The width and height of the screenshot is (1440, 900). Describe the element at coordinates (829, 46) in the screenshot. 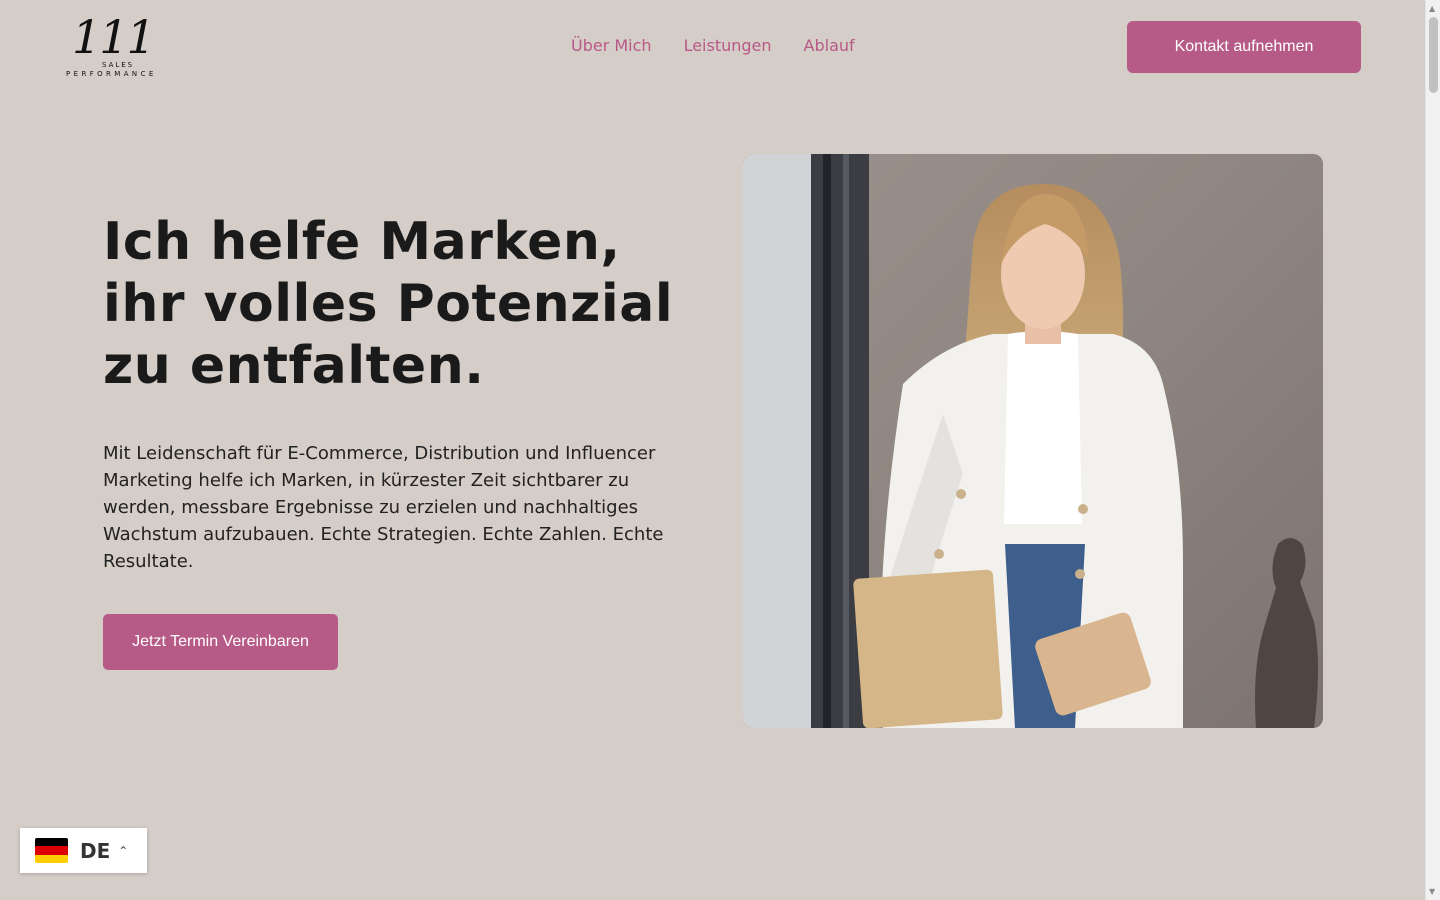

I see `nav-link-ablauf: Ablauf` at that location.